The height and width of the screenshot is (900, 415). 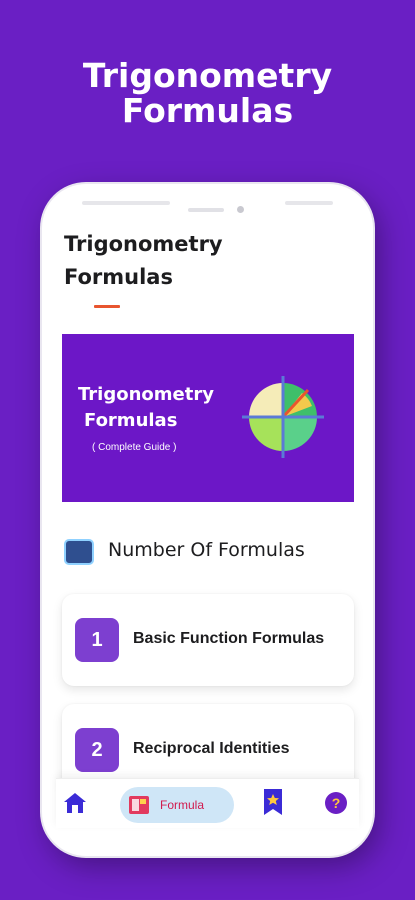 I want to click on formulas-section-header: Number Of Formulas, so click(x=209, y=552).